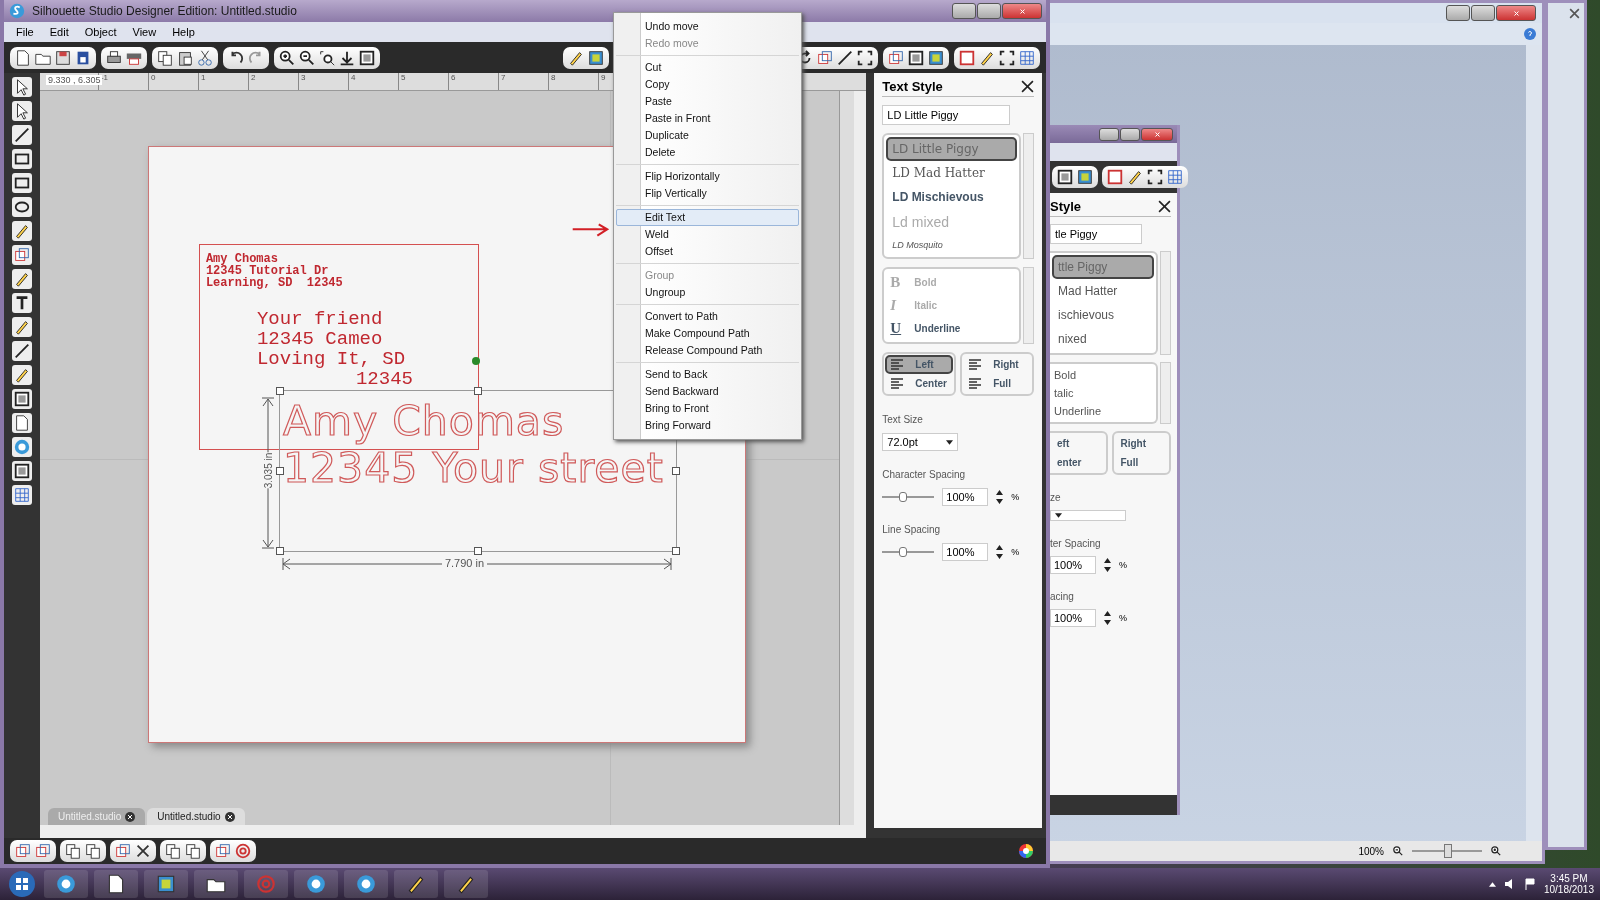  I want to click on menu-item: Delete, so click(707, 152).